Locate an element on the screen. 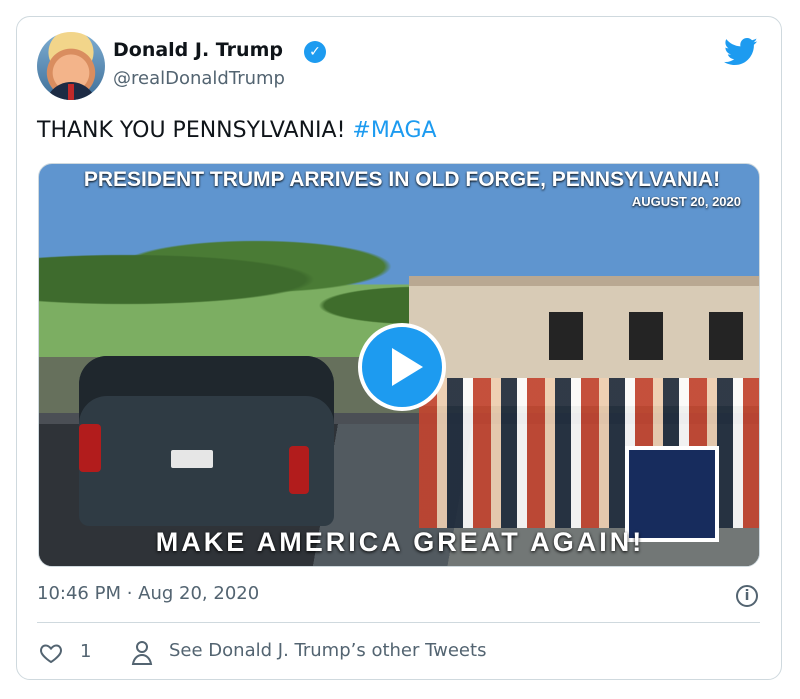 This screenshot has height=699, width=800. license-plate is located at coordinates (192, 459).